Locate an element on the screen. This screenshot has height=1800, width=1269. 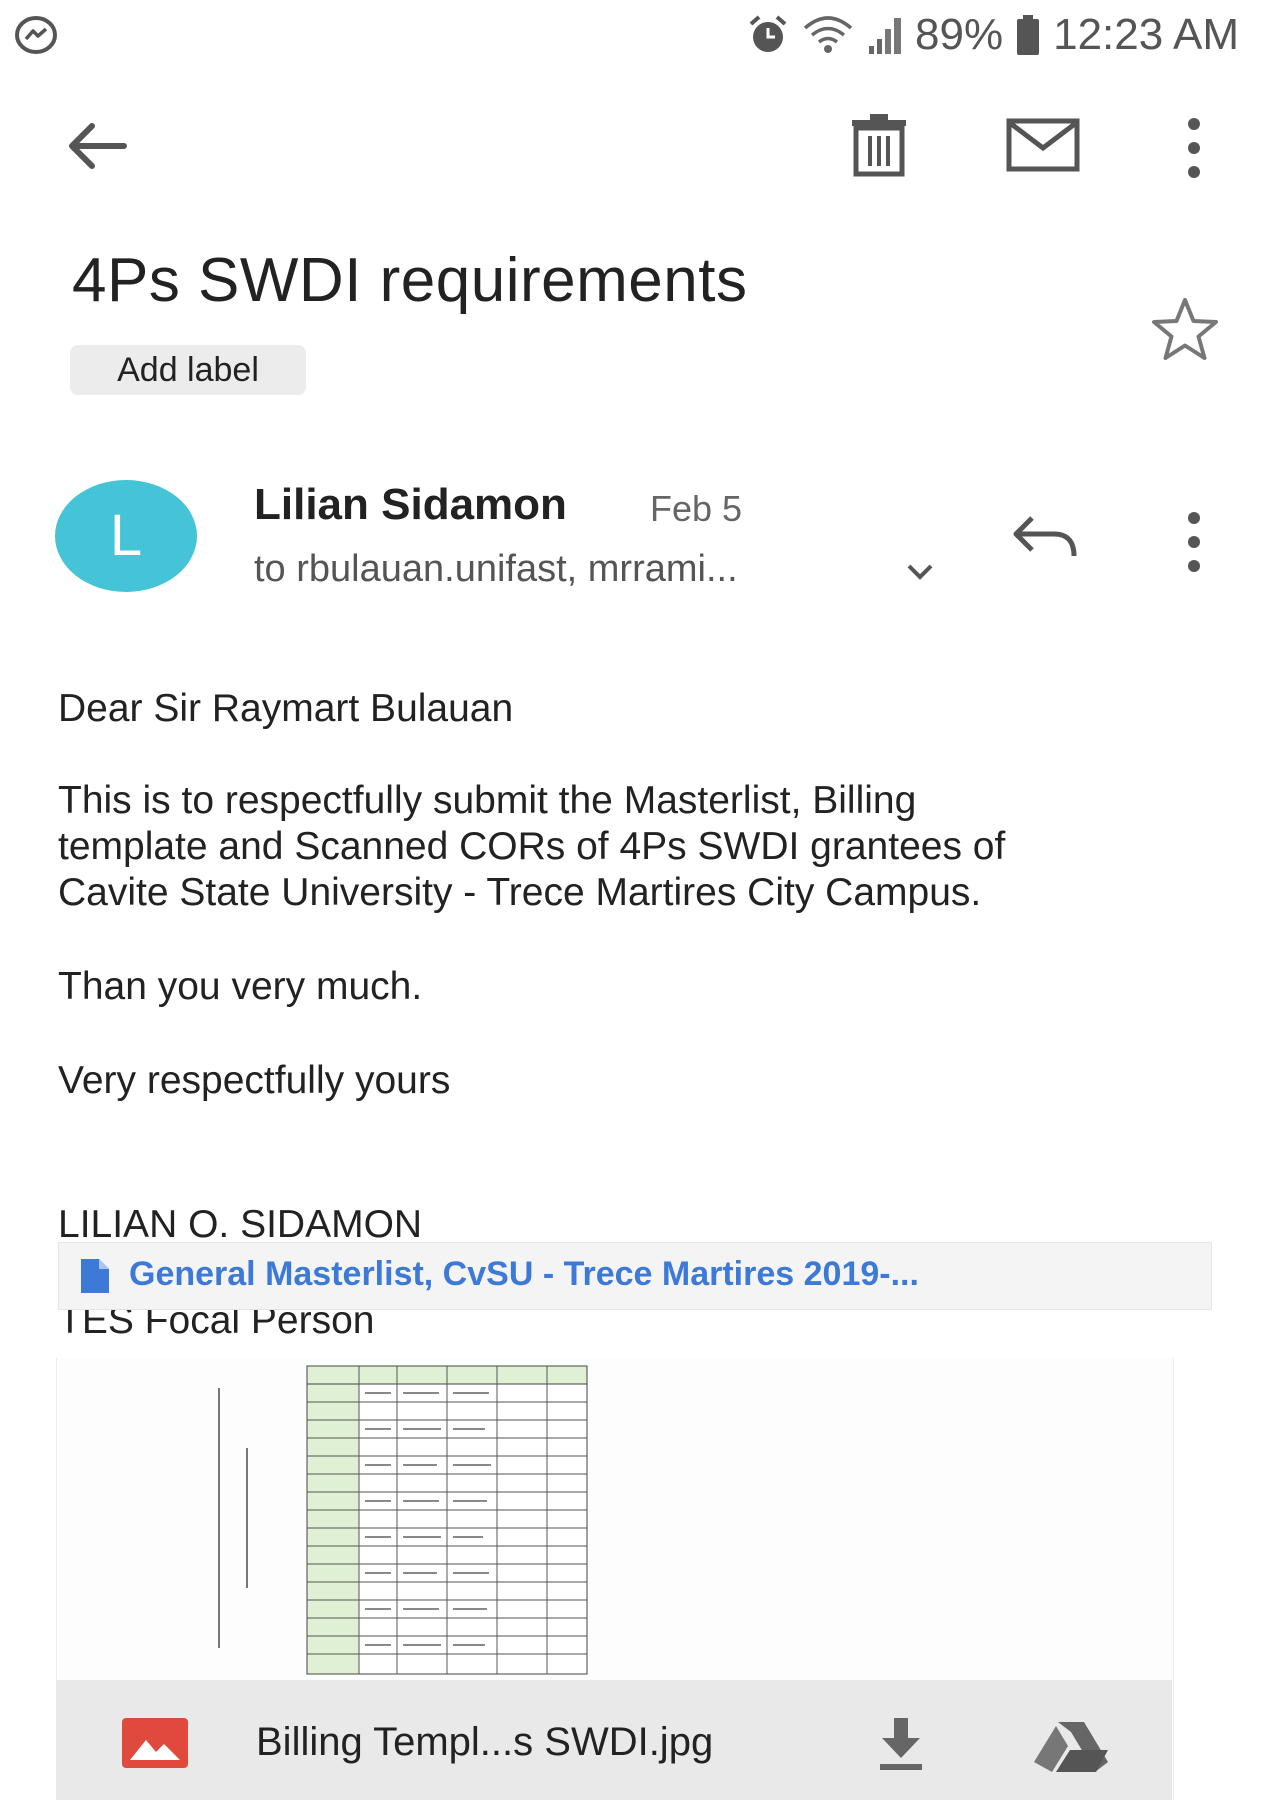
messenger-icon is located at coordinates (36, 35).